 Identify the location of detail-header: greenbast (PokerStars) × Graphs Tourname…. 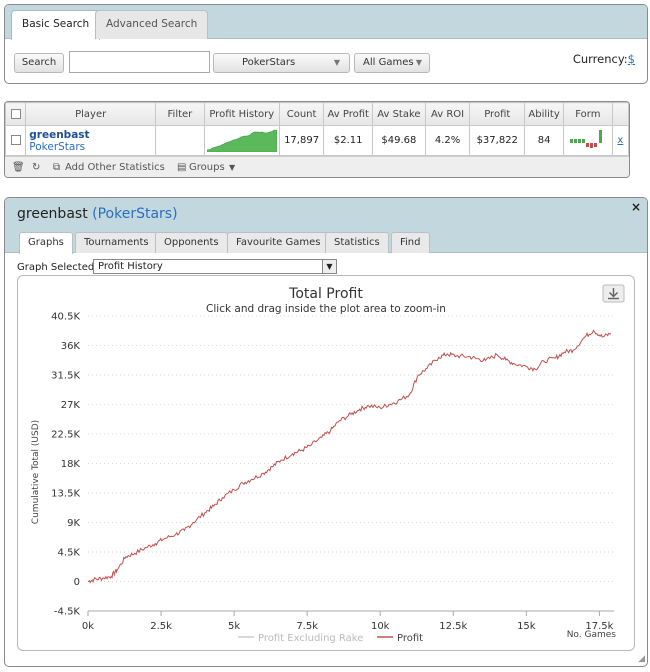
(326, 226).